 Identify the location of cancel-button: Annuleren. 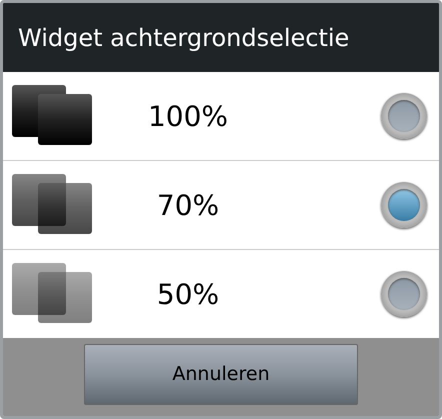
(221, 374).